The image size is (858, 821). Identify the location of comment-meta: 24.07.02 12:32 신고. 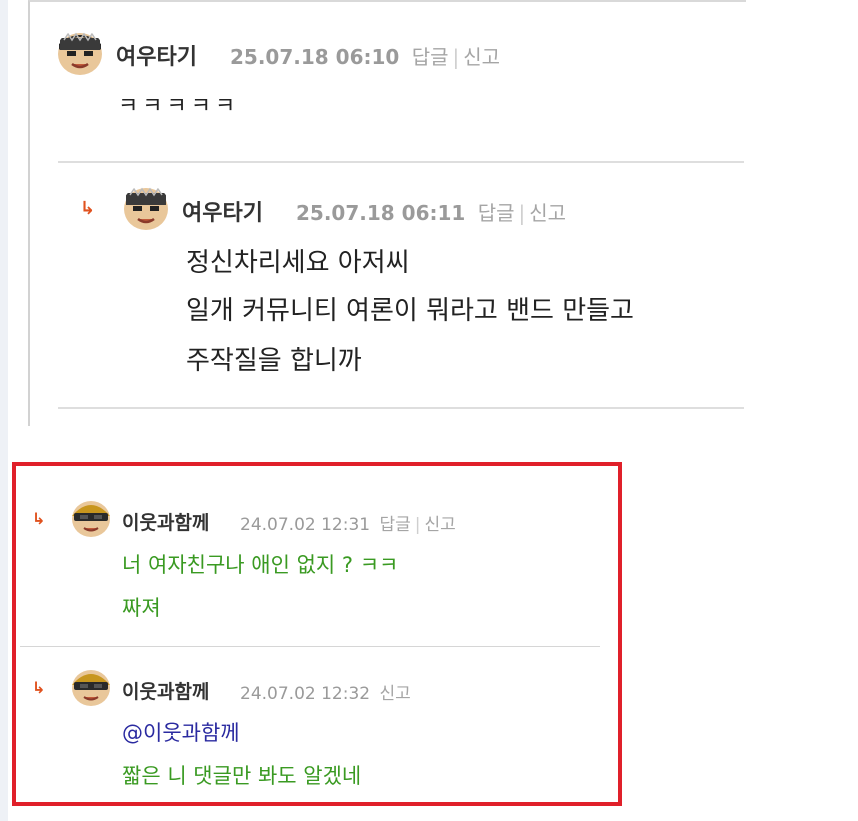
(325, 691).